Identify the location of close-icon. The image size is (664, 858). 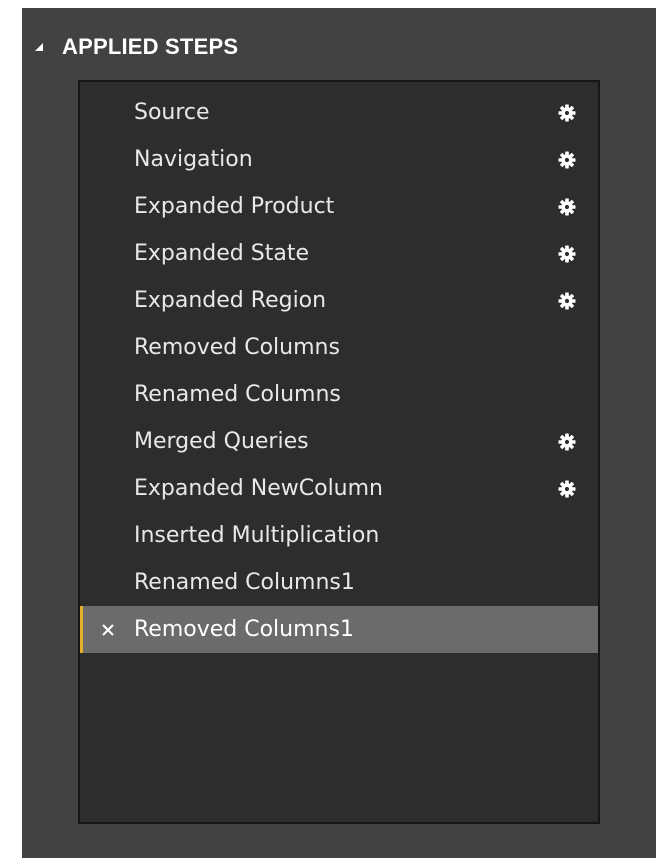
(108, 629).